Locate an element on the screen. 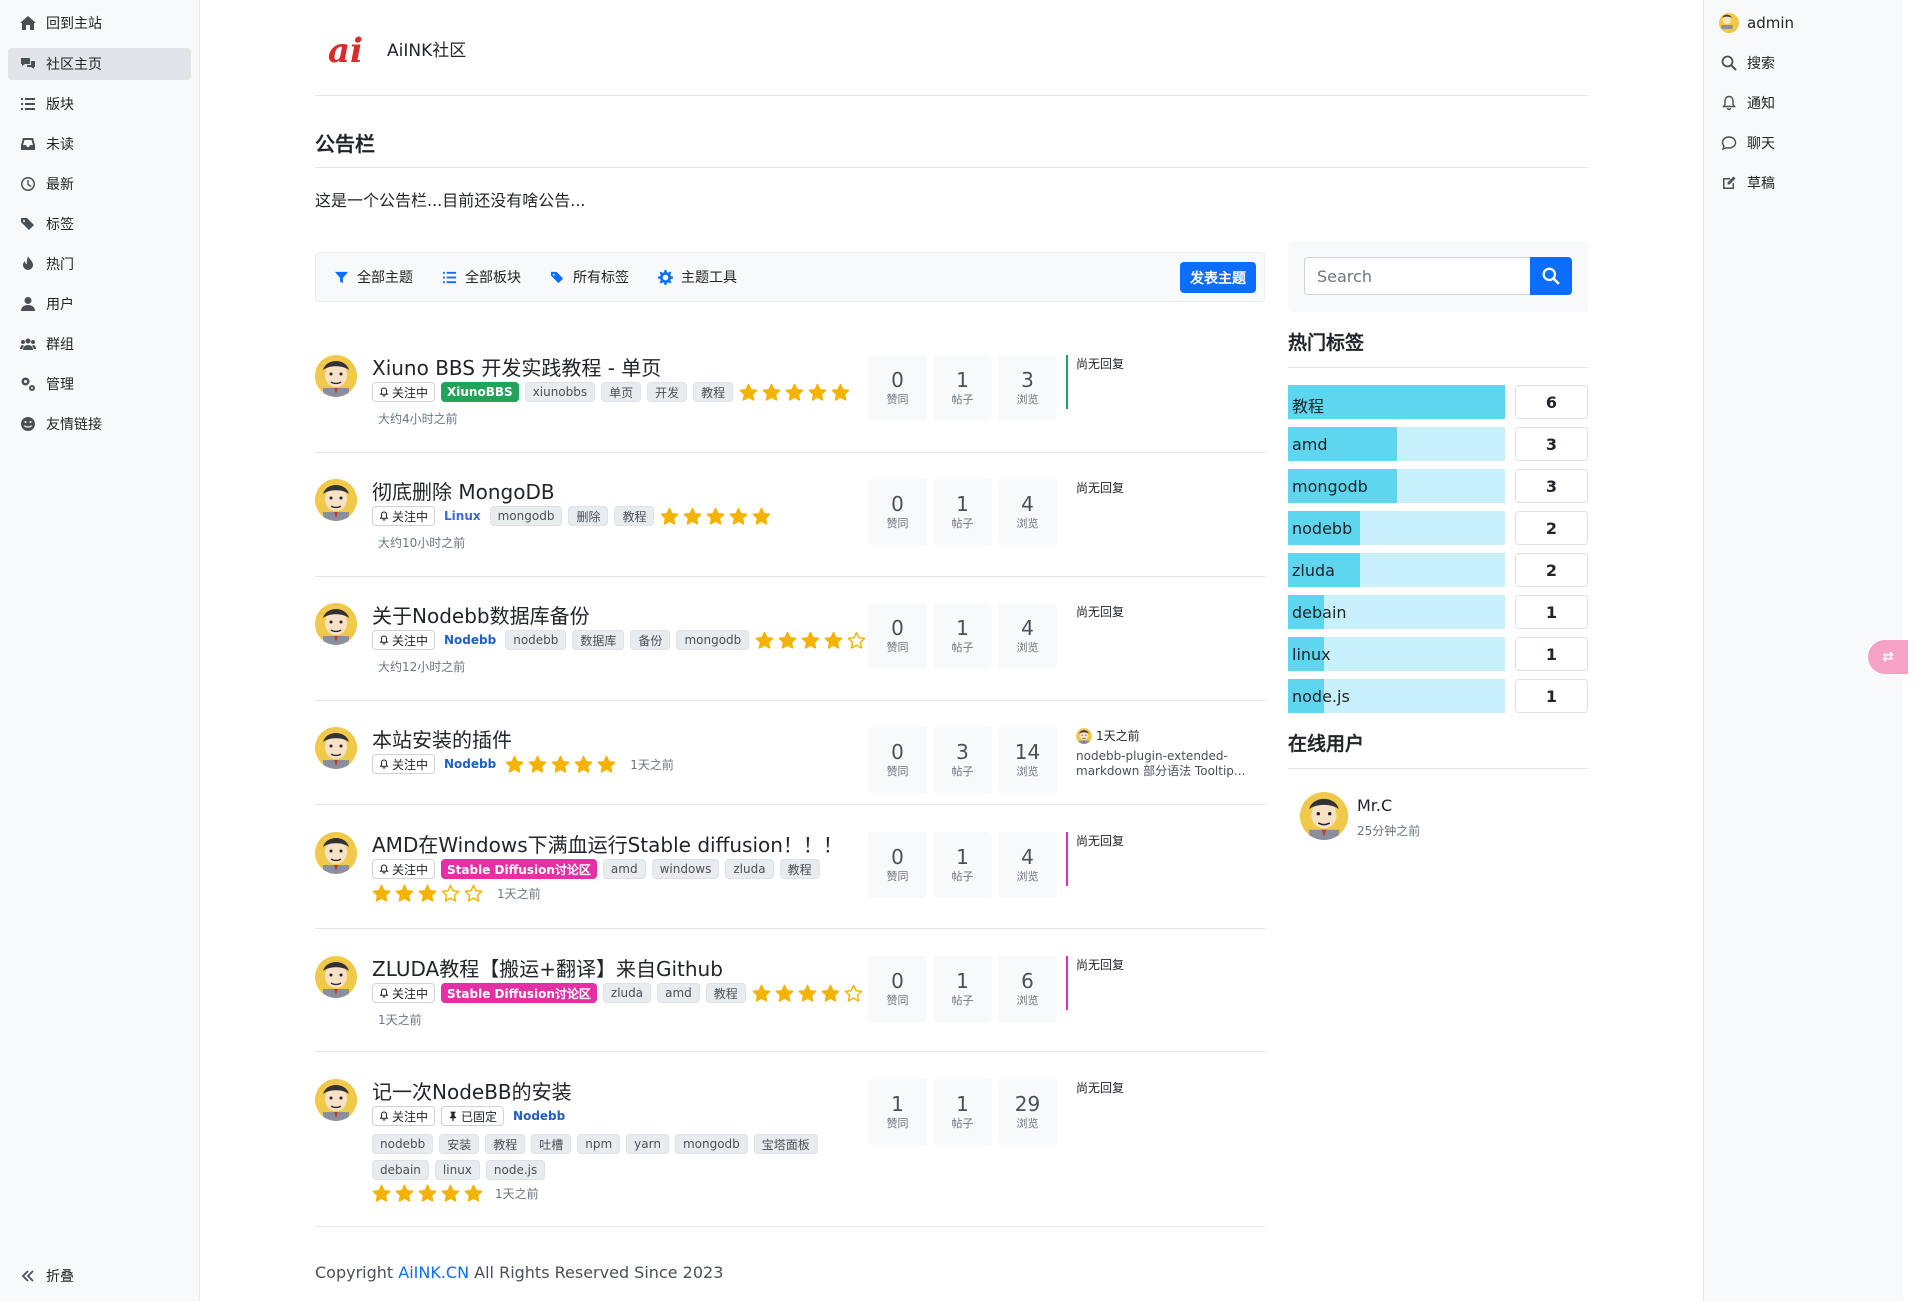 The width and height of the screenshot is (1920, 1301). search-input: Search is located at coordinates (1417, 276).